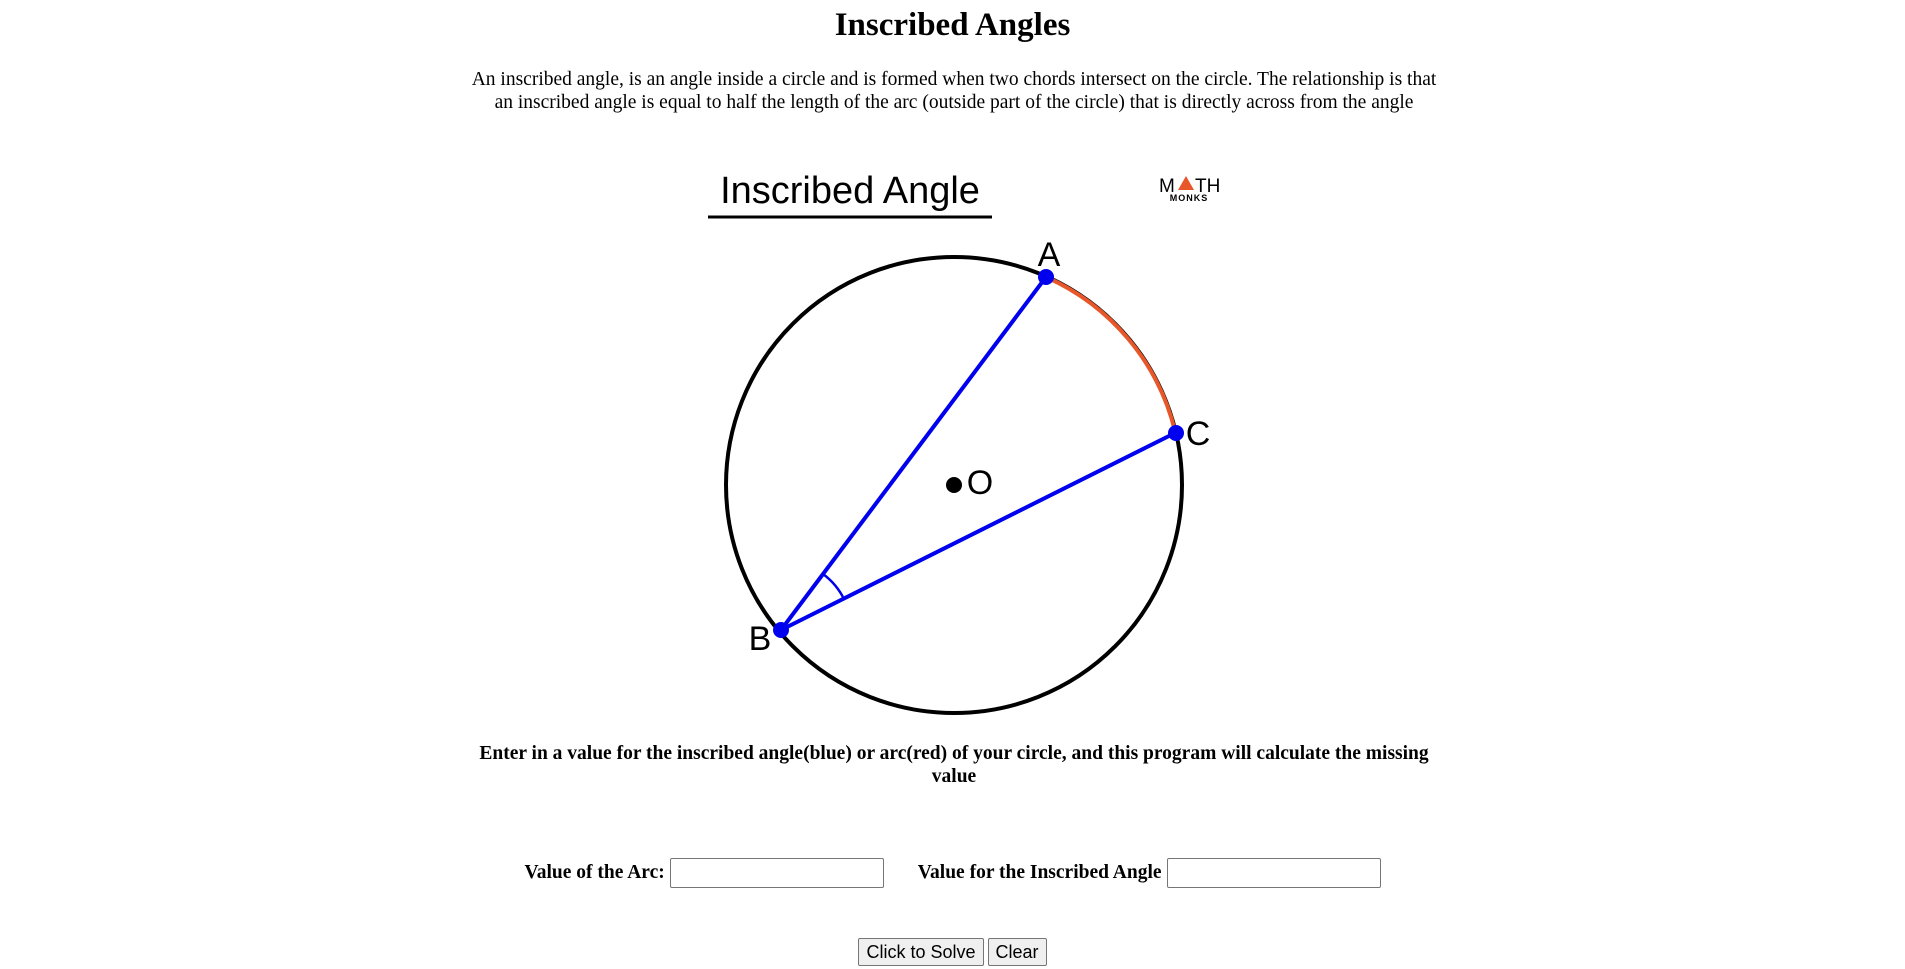 The height and width of the screenshot is (969, 1905). I want to click on label-o: O, so click(980, 483).